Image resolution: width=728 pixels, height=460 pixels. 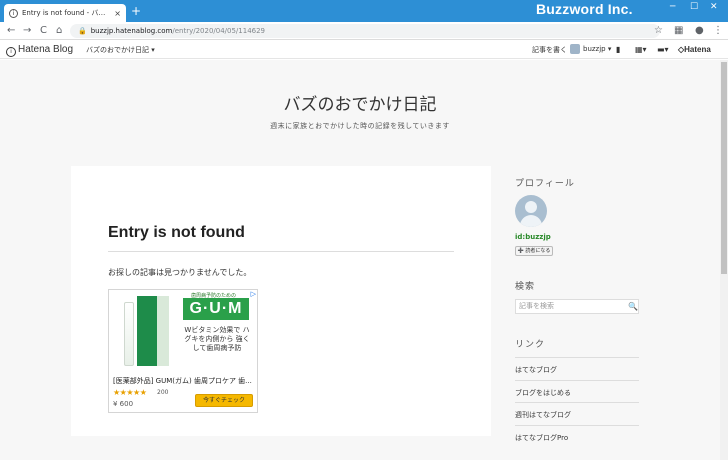 What do you see at coordinates (678, 30) in the screenshot?
I see `extension-icon: ▦` at bounding box center [678, 30].